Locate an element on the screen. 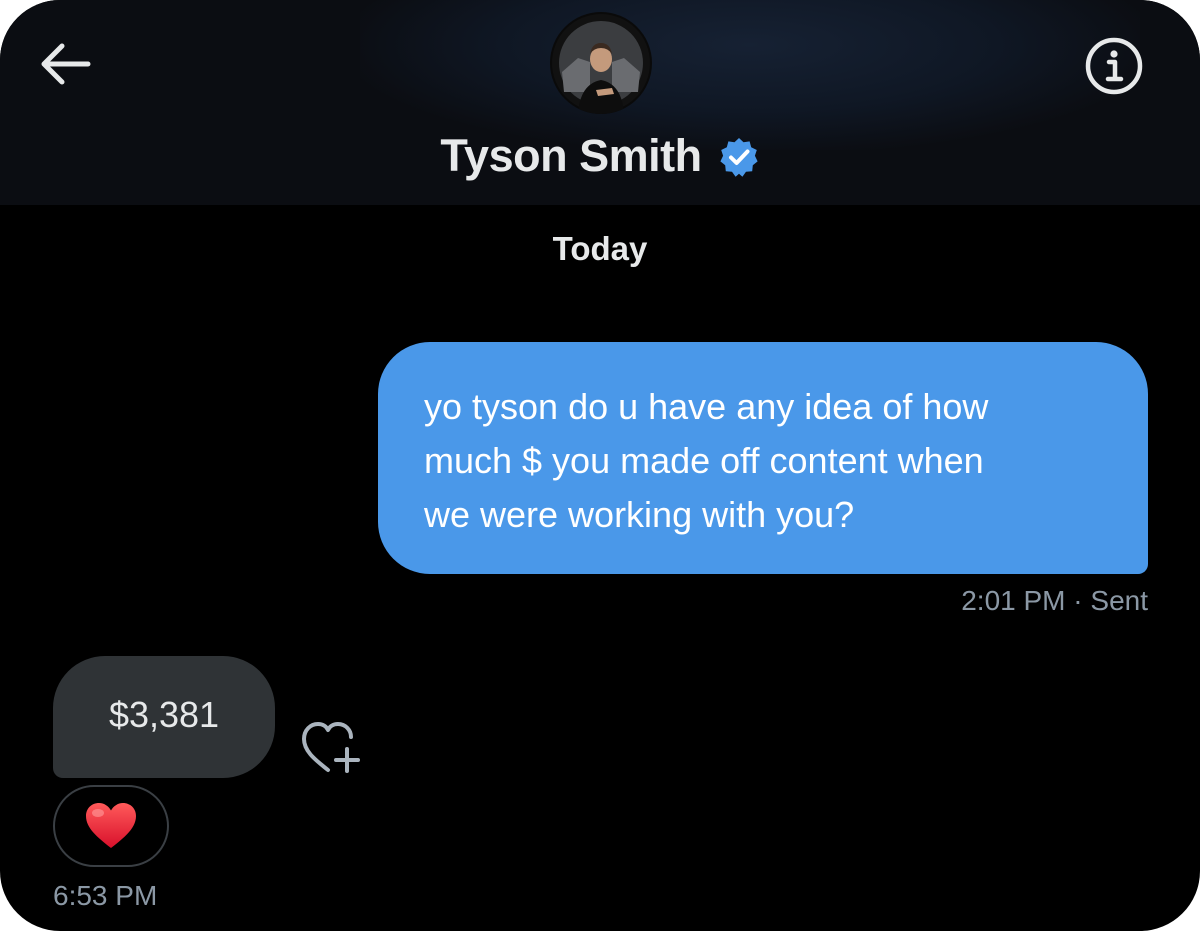 The width and height of the screenshot is (1200, 931). message-reaction is located at coordinates (111, 826).